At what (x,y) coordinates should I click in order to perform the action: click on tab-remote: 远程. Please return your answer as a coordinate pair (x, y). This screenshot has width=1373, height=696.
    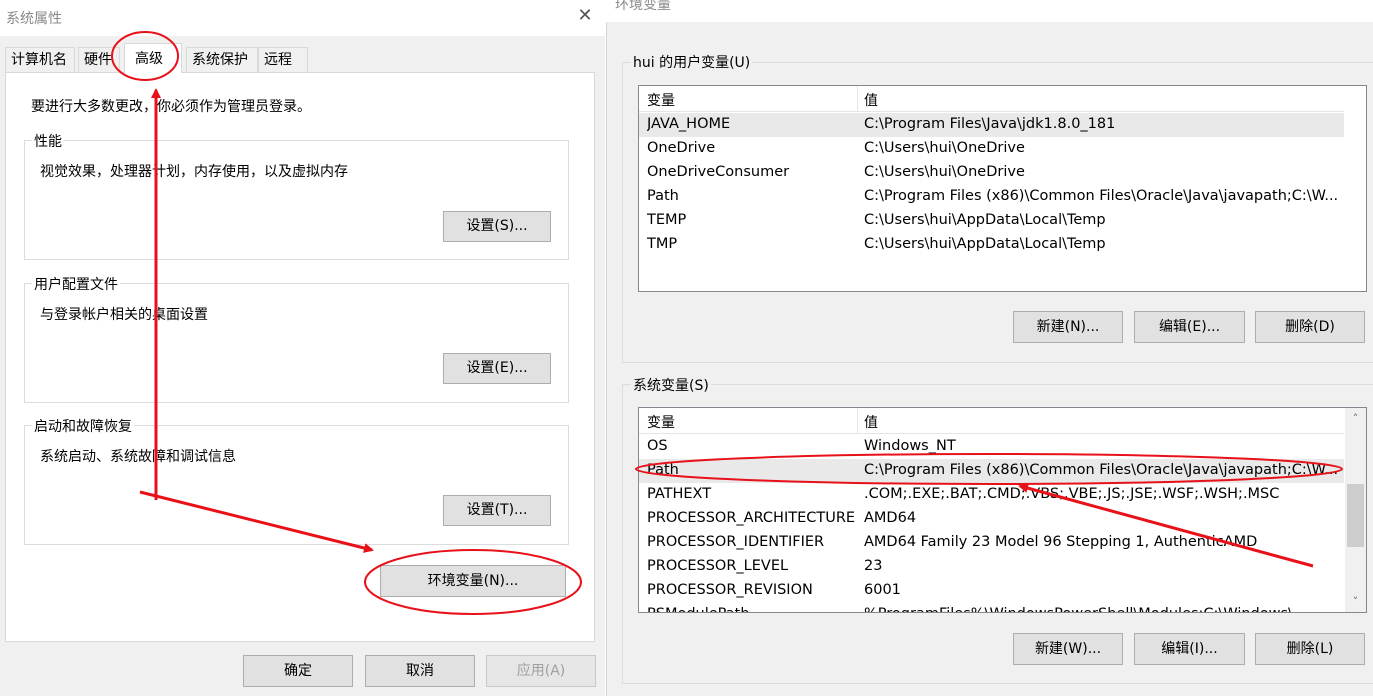
    Looking at the image, I should click on (283, 59).